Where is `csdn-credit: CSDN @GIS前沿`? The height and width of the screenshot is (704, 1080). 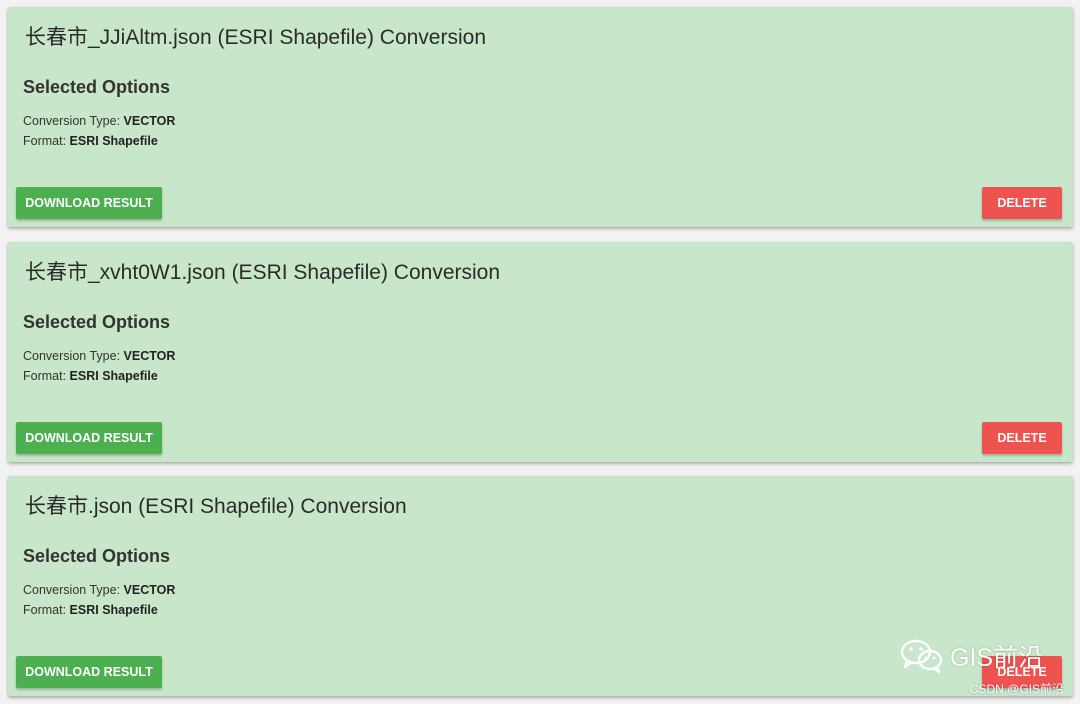
csdn-credit: CSDN @GIS前沿 is located at coordinates (1016, 689).